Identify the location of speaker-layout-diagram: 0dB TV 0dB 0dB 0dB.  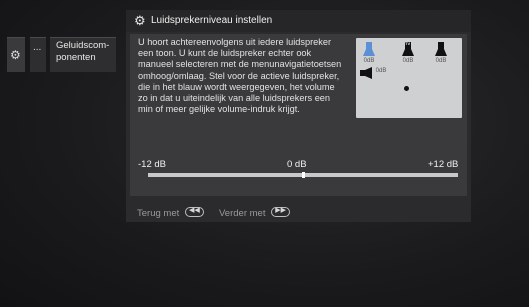
(409, 78).